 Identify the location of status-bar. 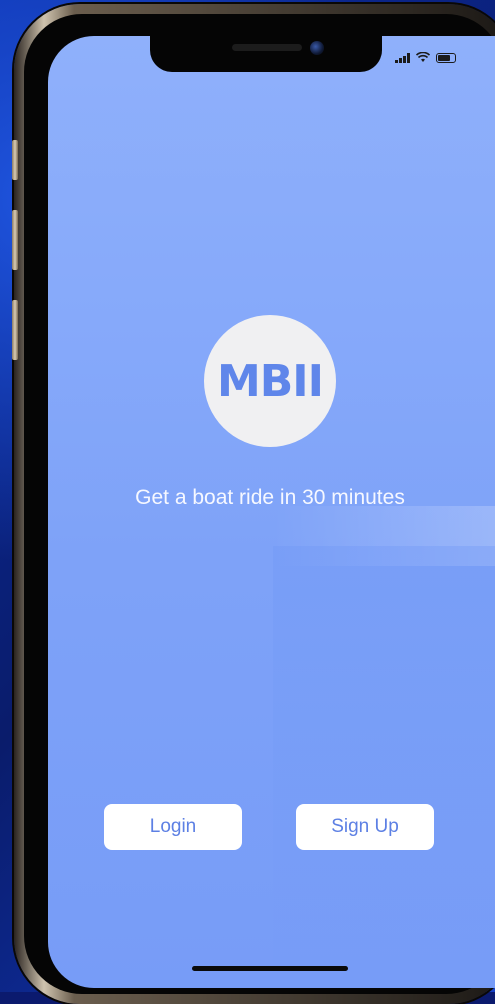
(425, 57).